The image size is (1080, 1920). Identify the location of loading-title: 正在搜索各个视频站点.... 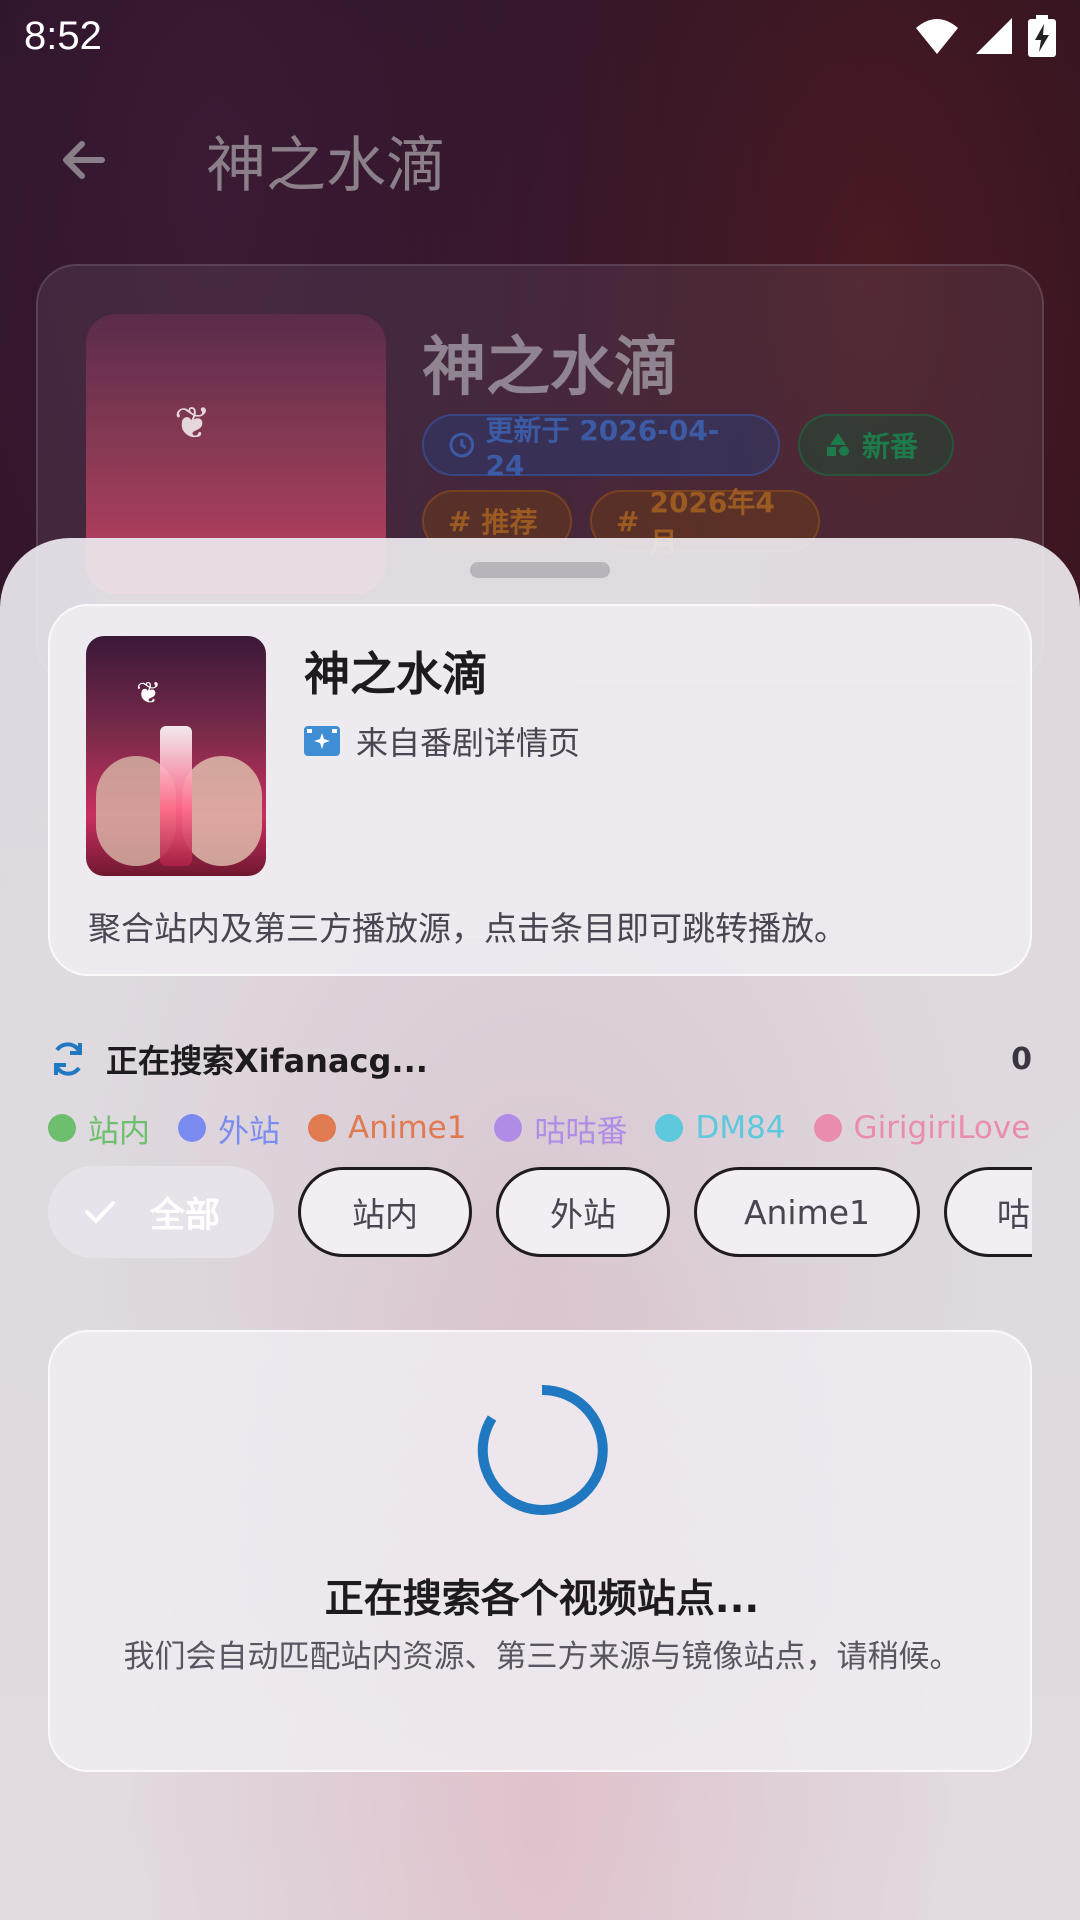
(542, 1599).